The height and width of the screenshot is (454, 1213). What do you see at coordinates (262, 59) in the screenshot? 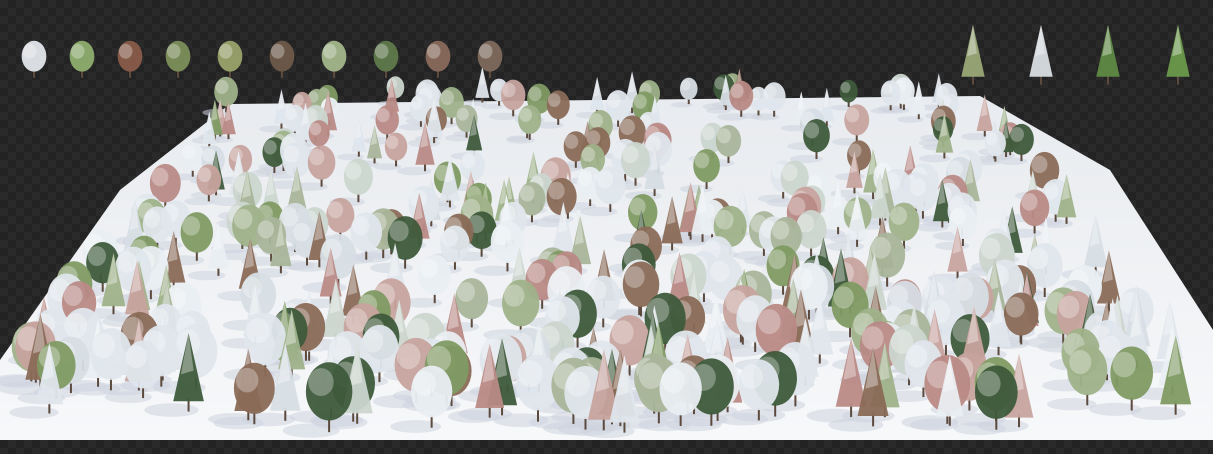
I see `sample-row-left` at bounding box center [262, 59].